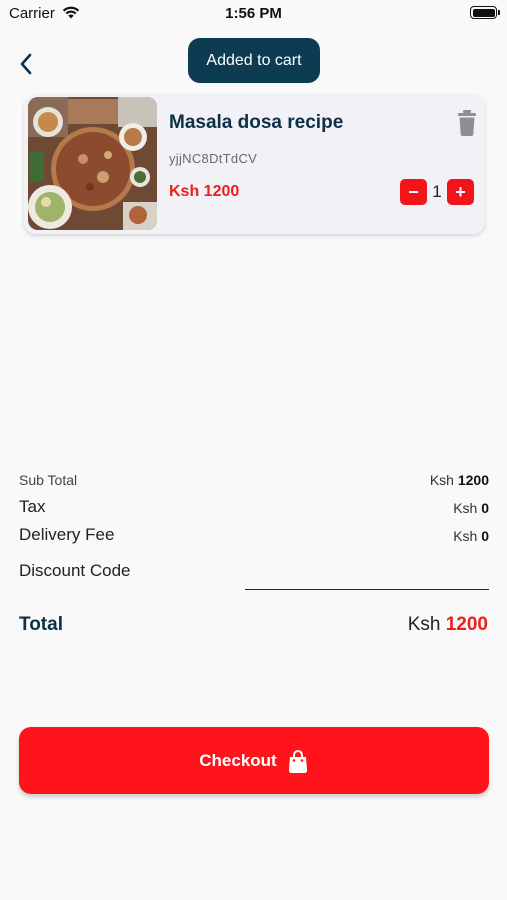 The height and width of the screenshot is (900, 507). I want to click on shopping-bag-icon, so click(297, 761).